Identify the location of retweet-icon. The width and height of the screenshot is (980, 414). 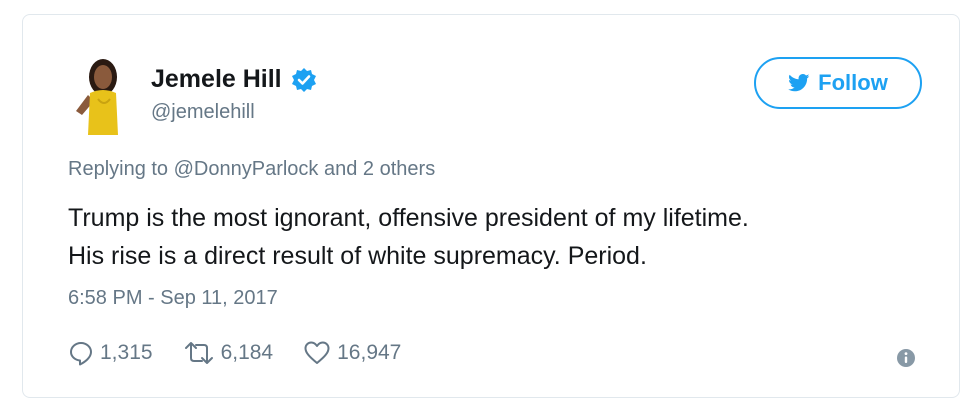
(198, 353).